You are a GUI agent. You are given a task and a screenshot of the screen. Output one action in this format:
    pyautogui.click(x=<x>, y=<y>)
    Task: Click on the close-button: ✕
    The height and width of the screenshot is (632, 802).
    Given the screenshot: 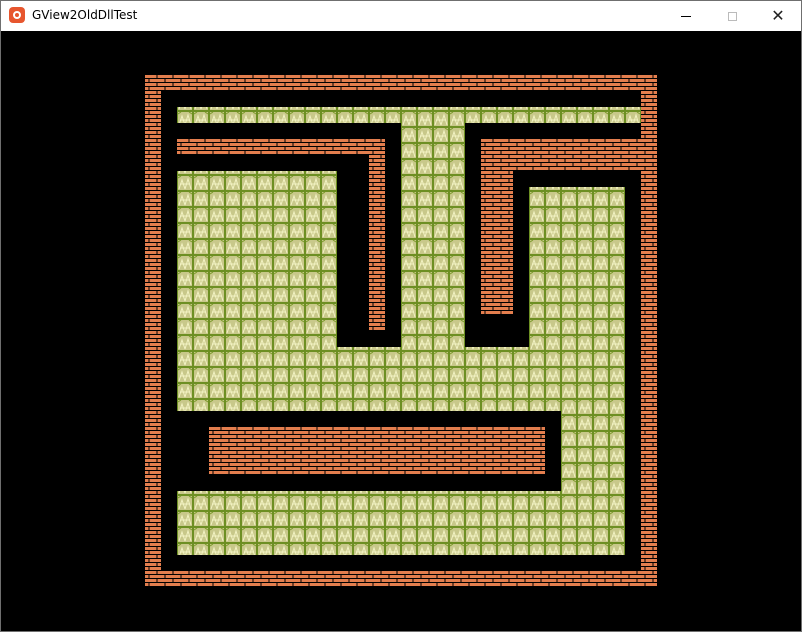 What is the action you would take?
    pyautogui.click(x=778, y=16)
    